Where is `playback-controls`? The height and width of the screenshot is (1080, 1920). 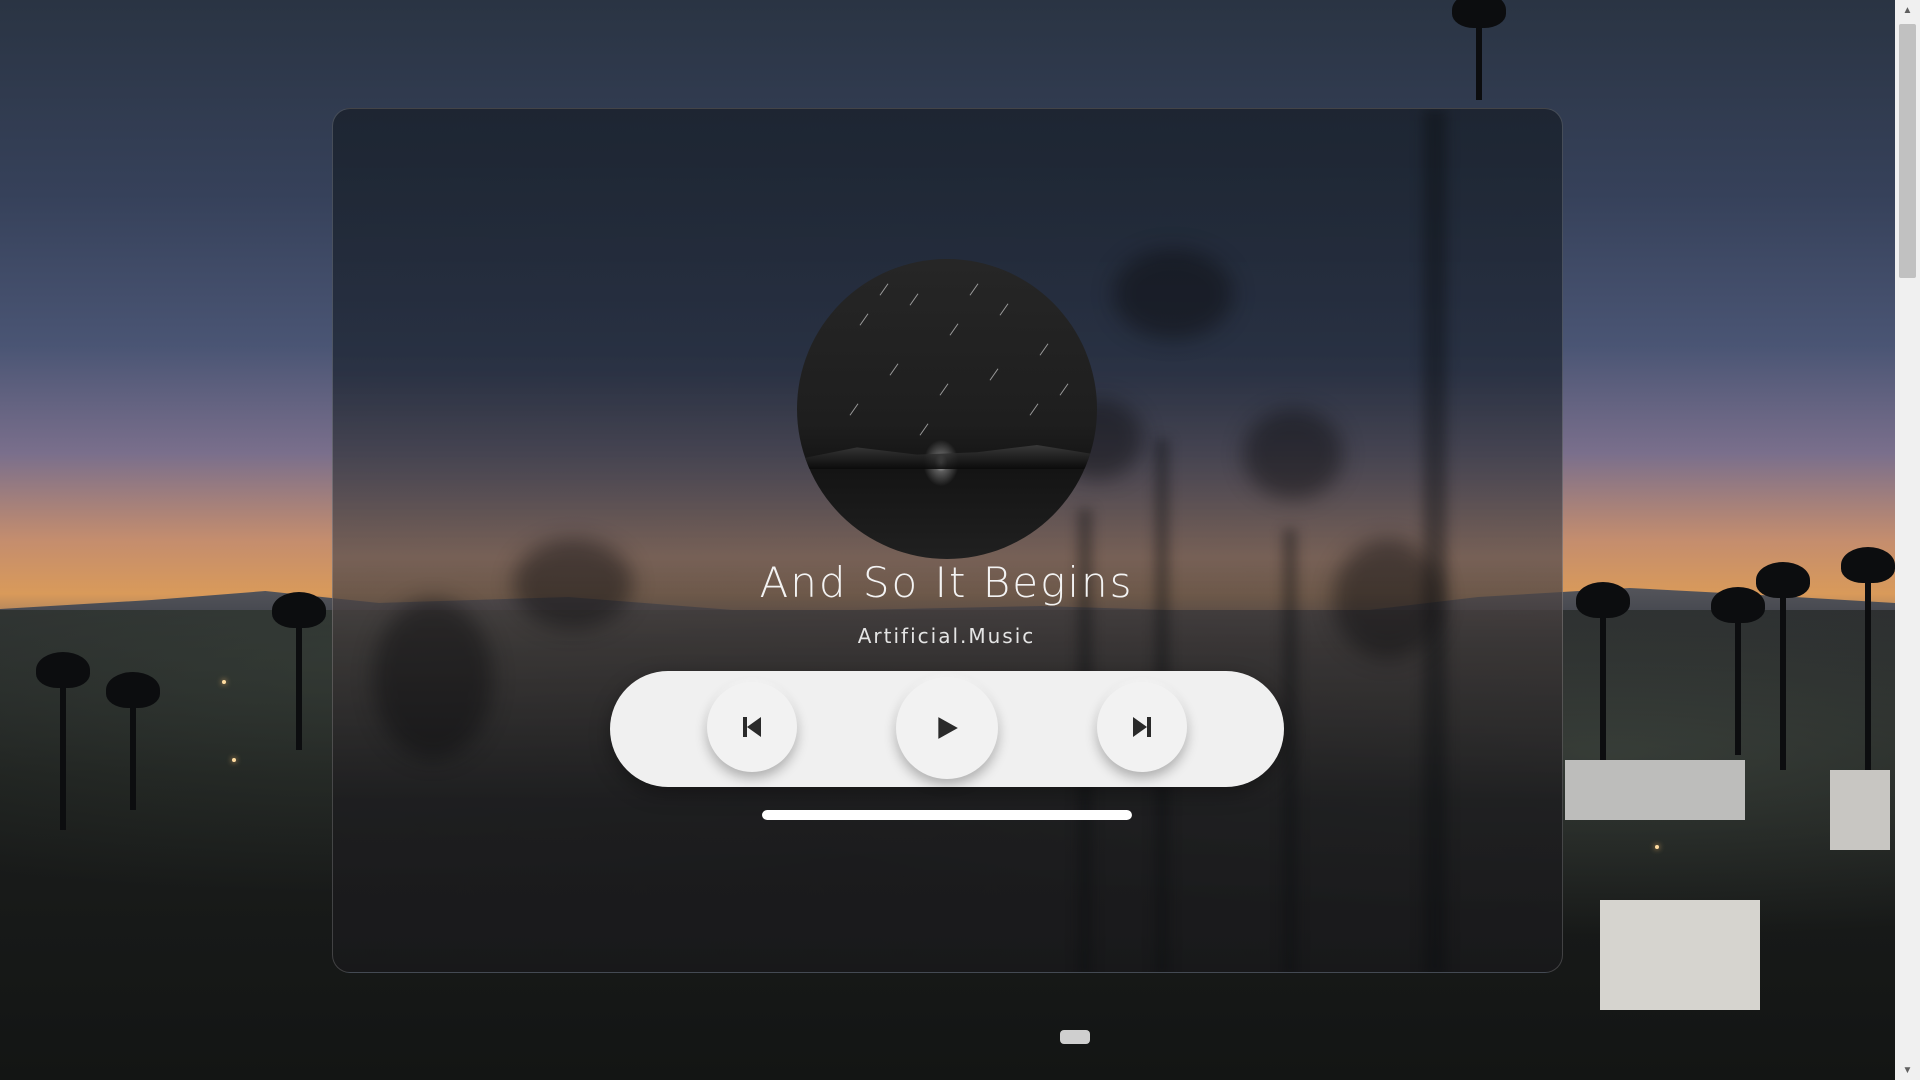 playback-controls is located at coordinates (947, 729).